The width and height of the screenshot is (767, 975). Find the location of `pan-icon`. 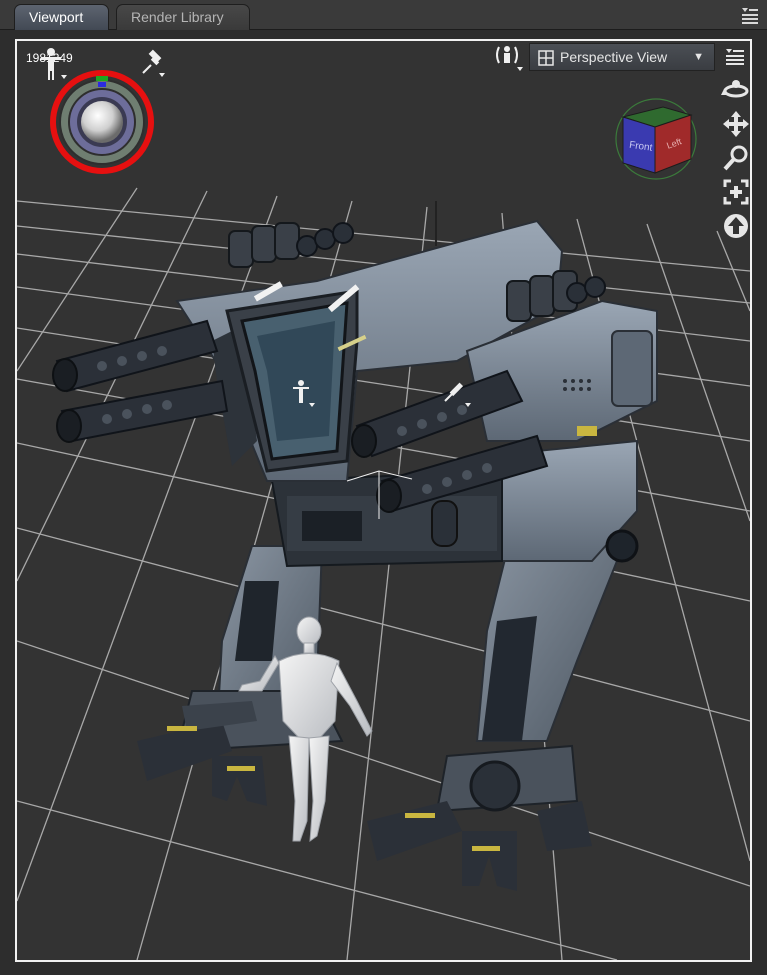

pan-icon is located at coordinates (736, 124).